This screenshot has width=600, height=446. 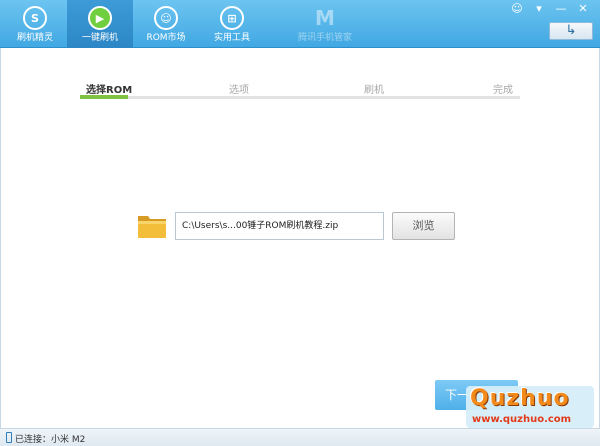 I want to click on feedback-button: ☺, so click(x=517, y=9).